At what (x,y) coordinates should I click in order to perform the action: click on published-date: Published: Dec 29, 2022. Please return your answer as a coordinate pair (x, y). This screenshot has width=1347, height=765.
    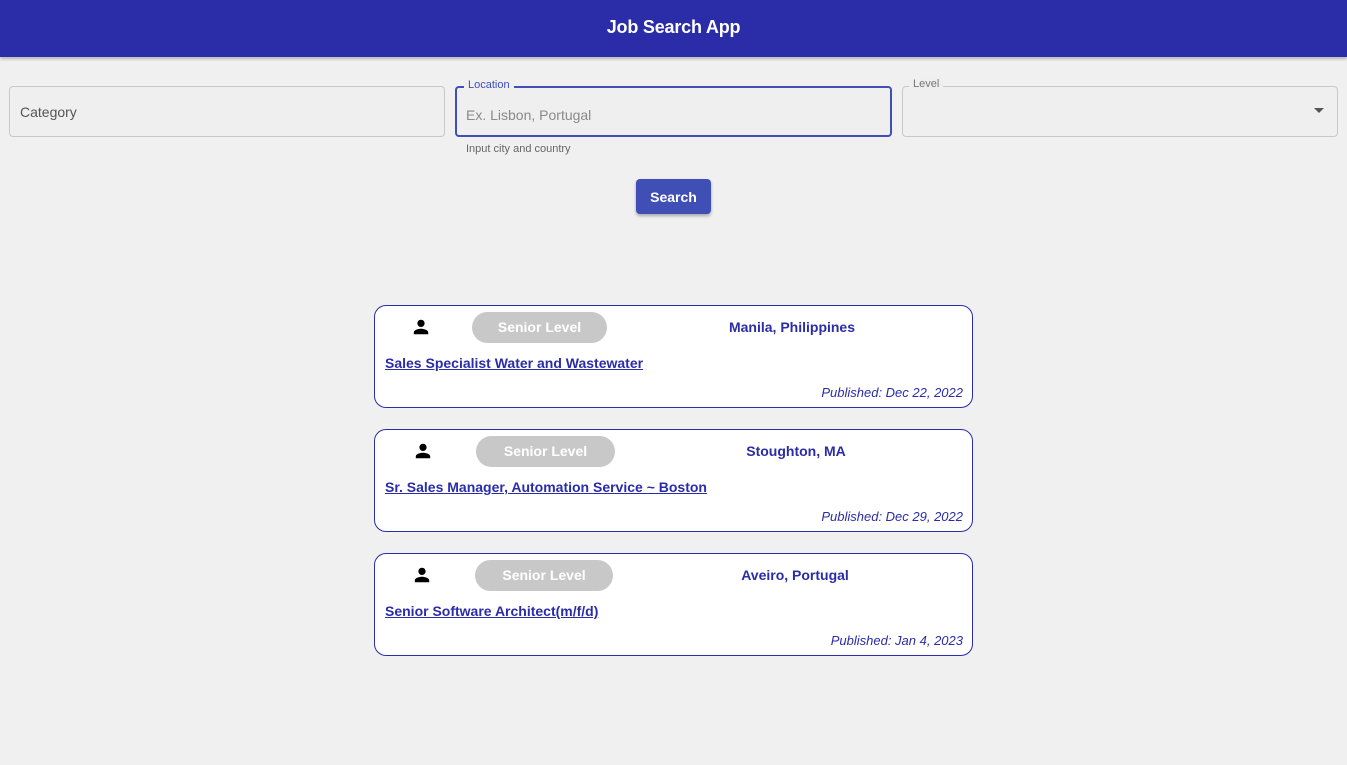
    Looking at the image, I should click on (892, 516).